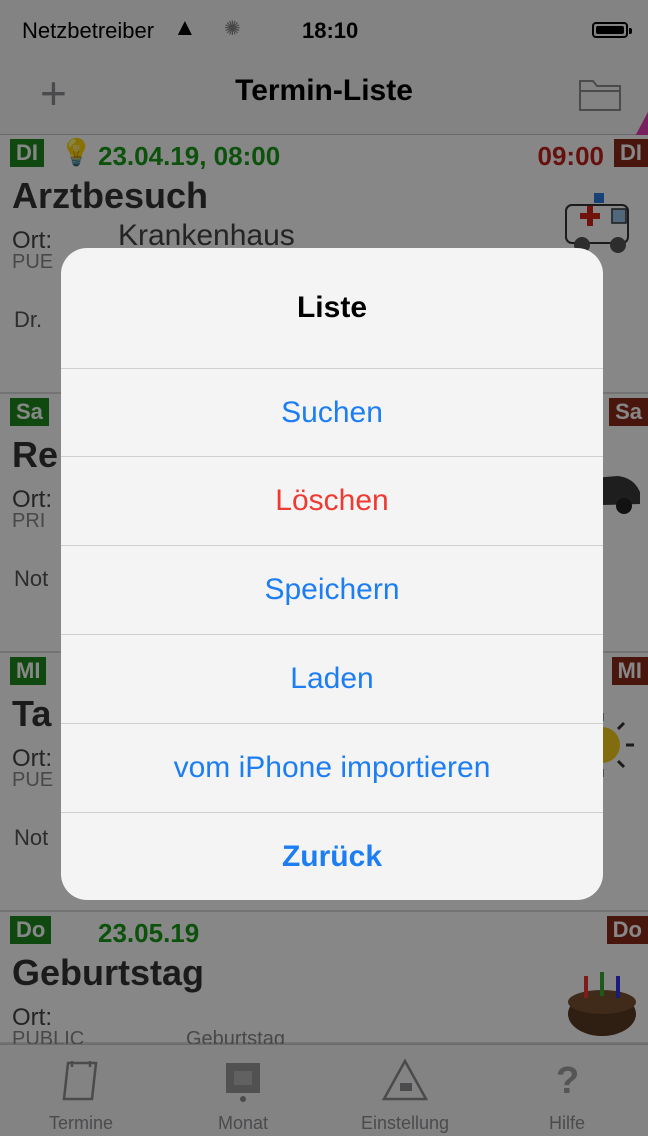  I want to click on delete-button: Löschen, so click(332, 500).